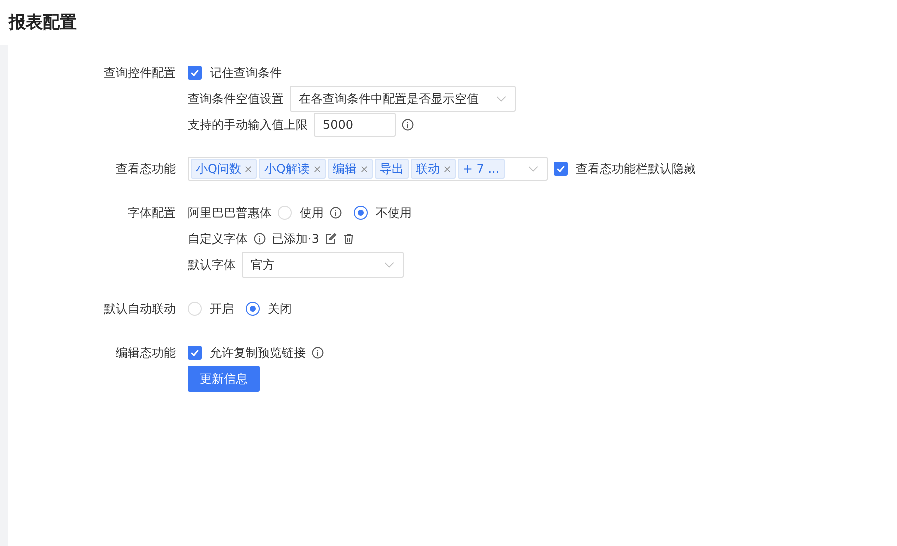 The image size is (897, 546). Describe the element at coordinates (350, 169) in the screenshot. I see `feature-tag: 编辑` at that location.